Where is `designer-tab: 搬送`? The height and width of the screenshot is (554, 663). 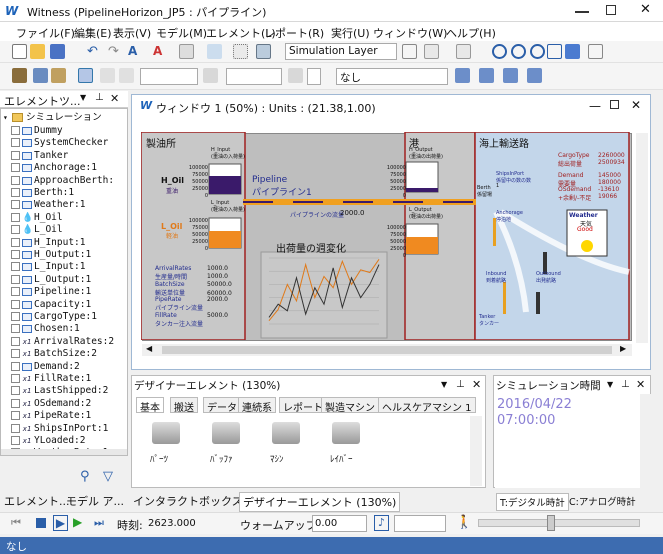
designer-tab: 搬送 is located at coordinates (184, 405).